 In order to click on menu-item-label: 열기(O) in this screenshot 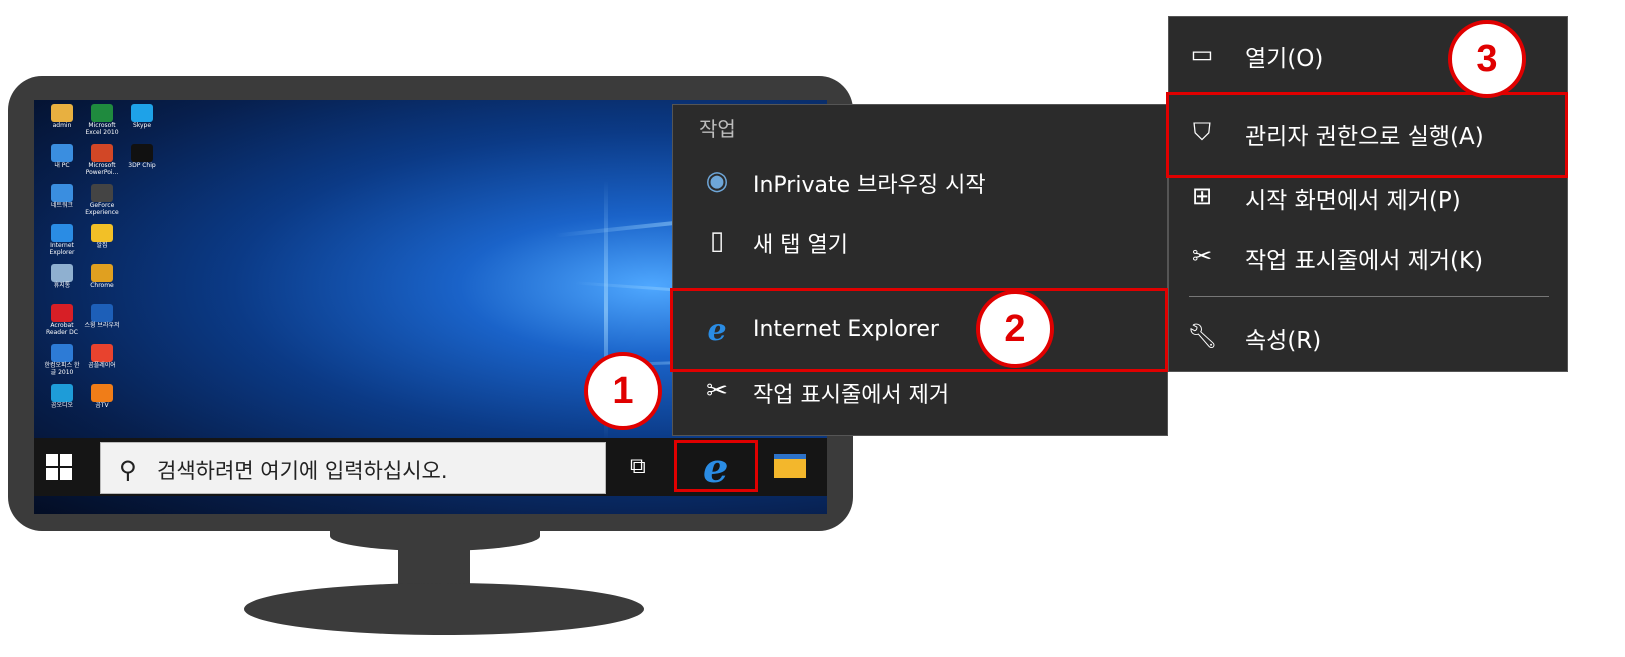, I will do `click(1284, 59)`.